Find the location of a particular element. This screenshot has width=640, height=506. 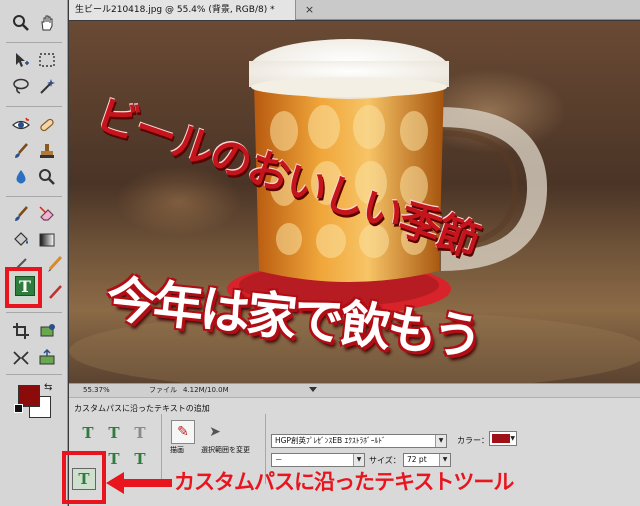

stamp-icon is located at coordinates (47, 151).